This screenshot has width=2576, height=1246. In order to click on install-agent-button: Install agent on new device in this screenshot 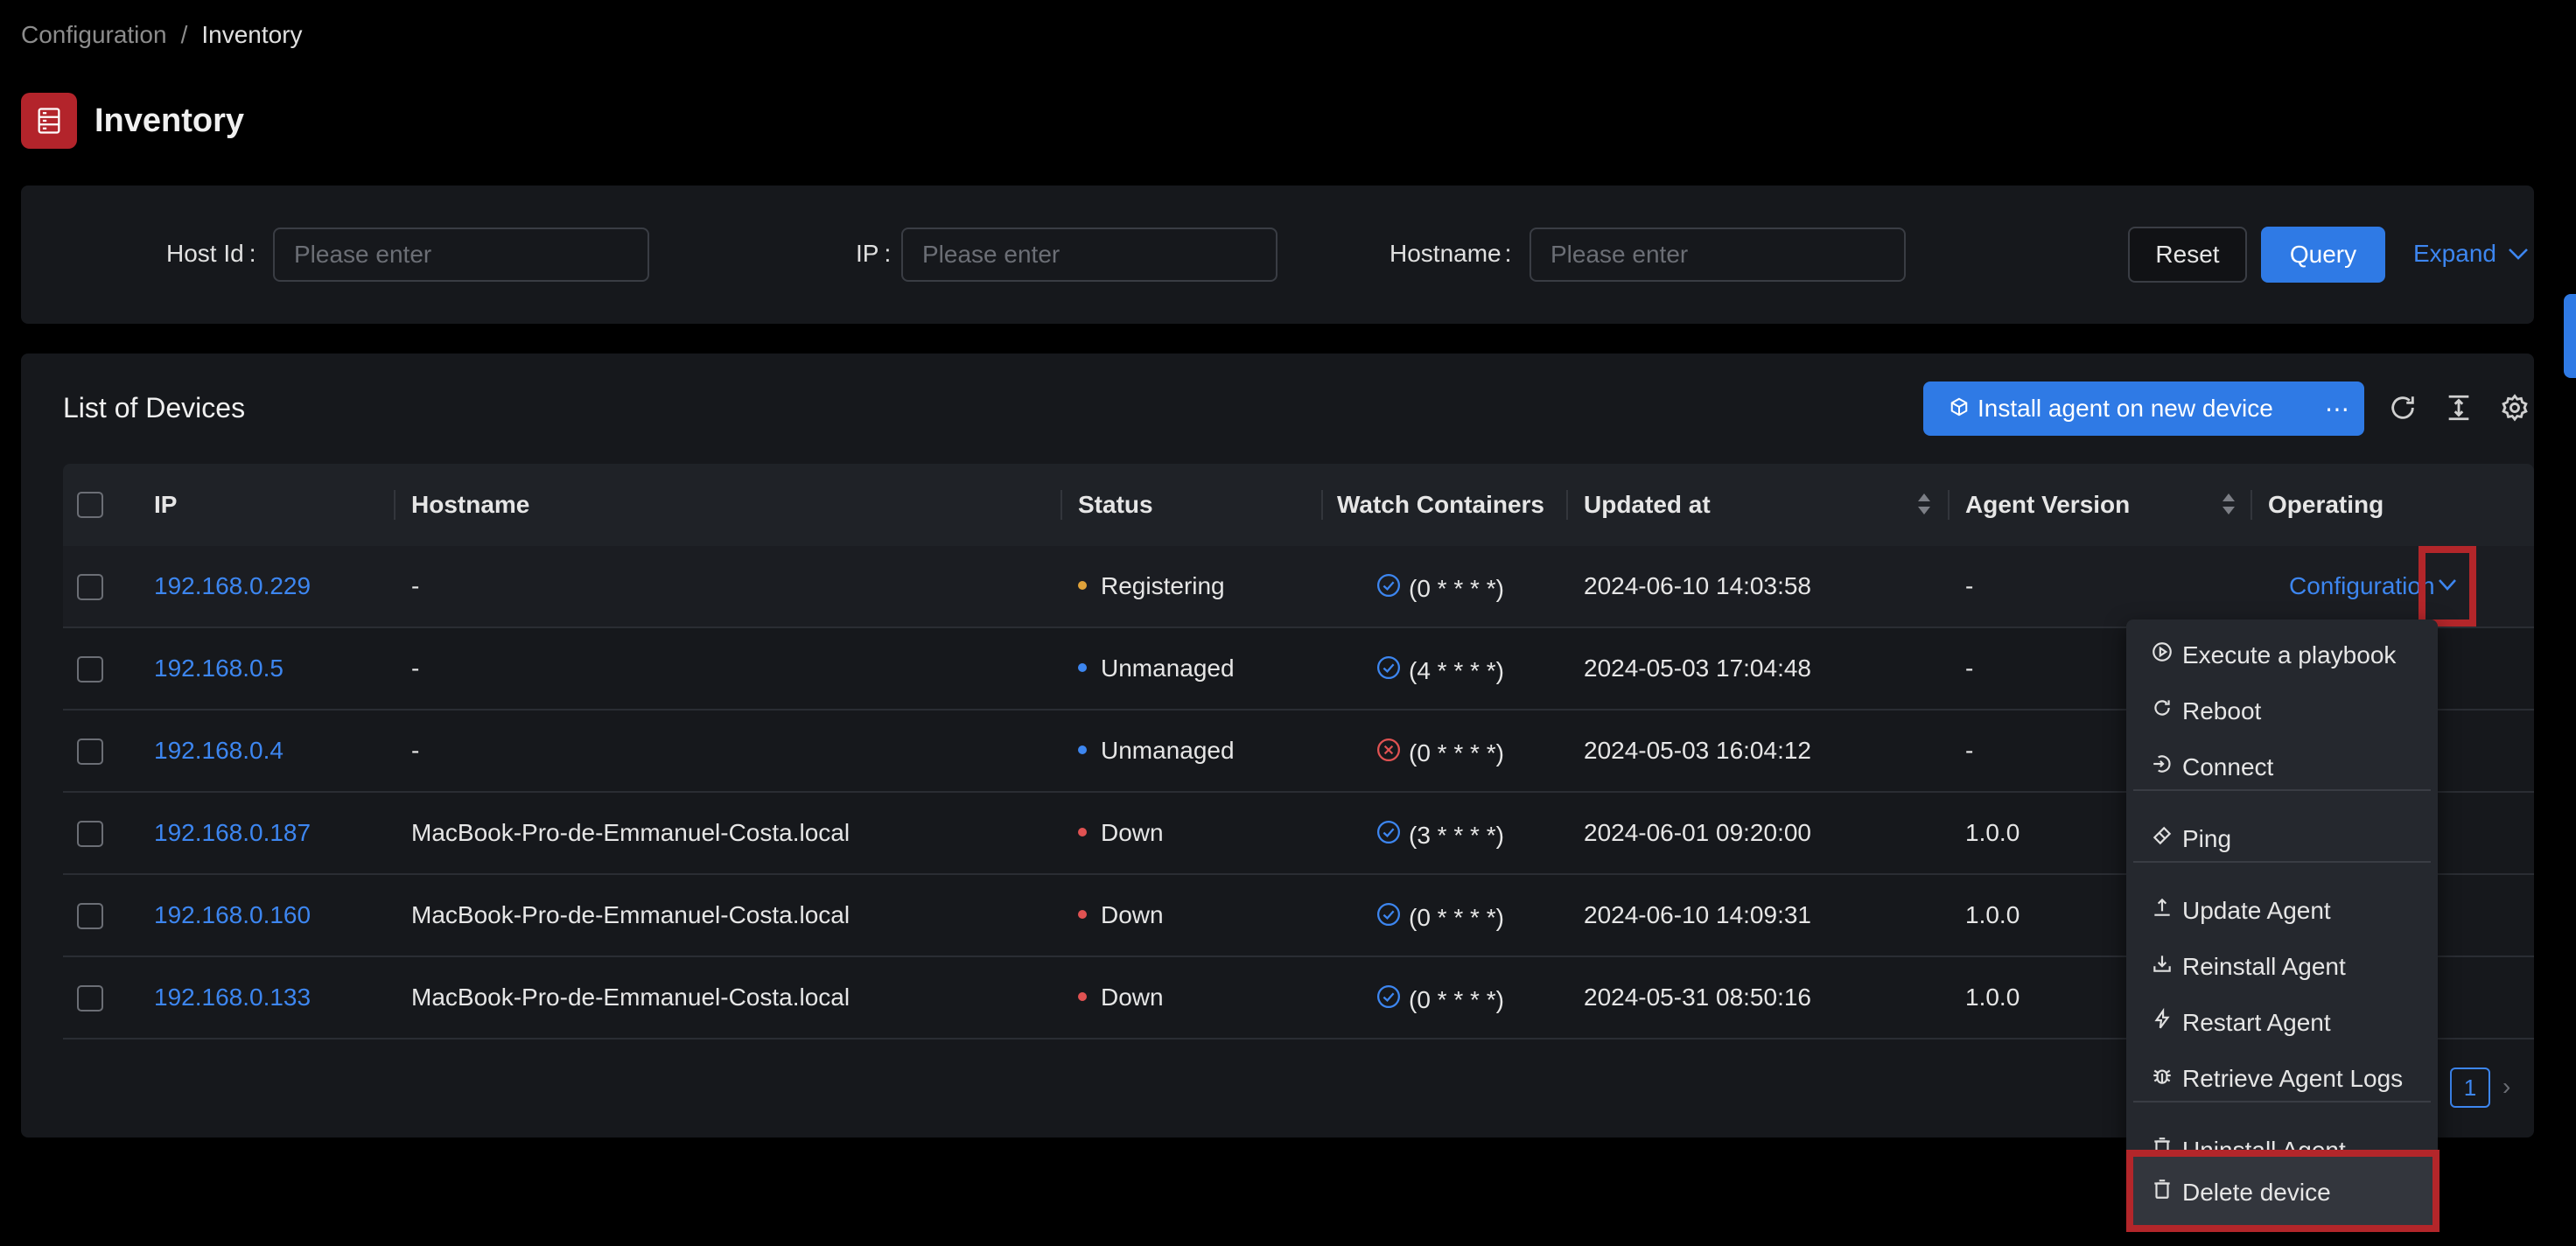, I will do `click(2116, 409)`.